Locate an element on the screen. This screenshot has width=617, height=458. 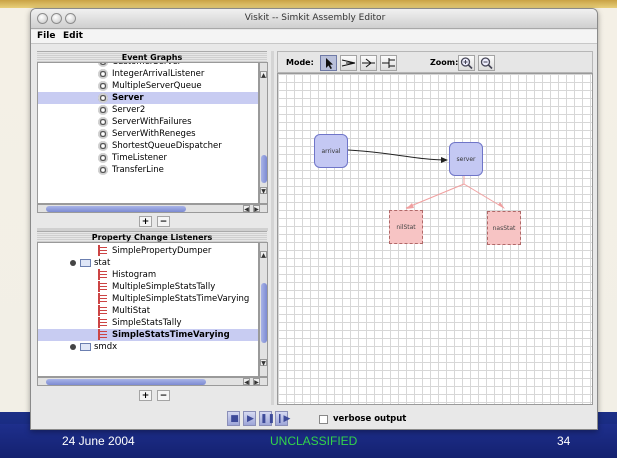
event-graph-item-label: ShortestQueueDispatcher is located at coordinates (167, 146).